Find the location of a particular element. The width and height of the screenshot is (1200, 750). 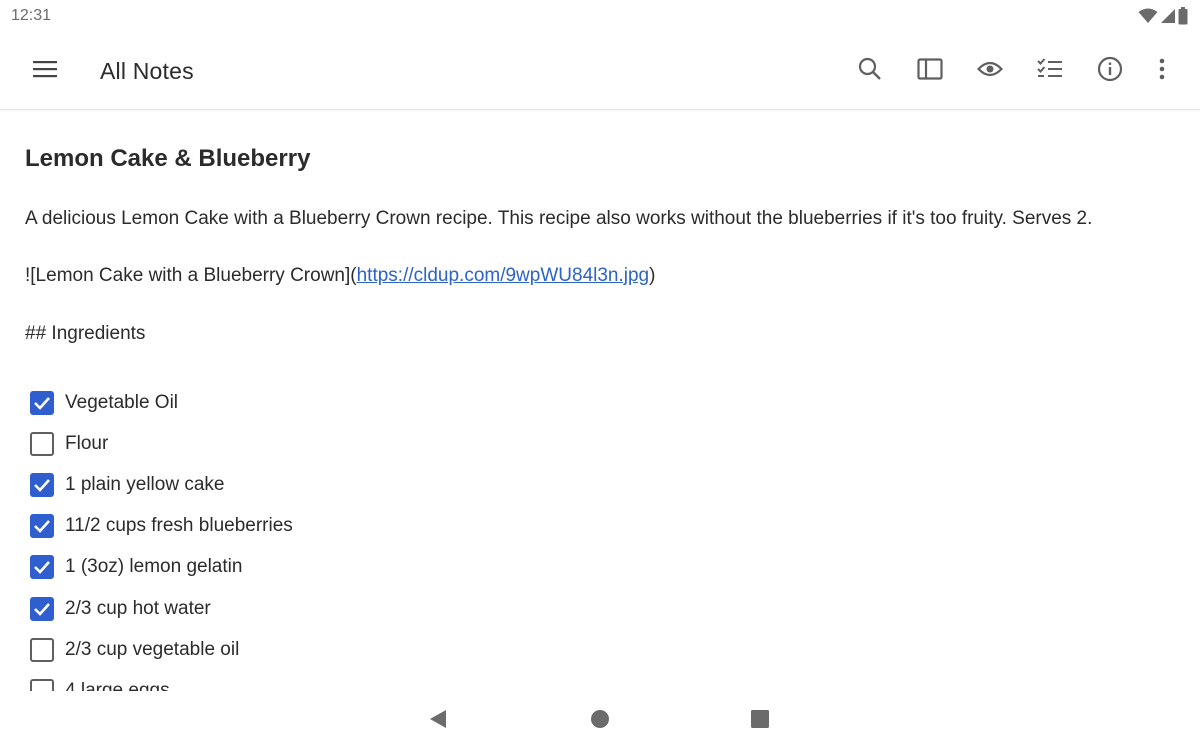

preview-icon is located at coordinates (990, 71).